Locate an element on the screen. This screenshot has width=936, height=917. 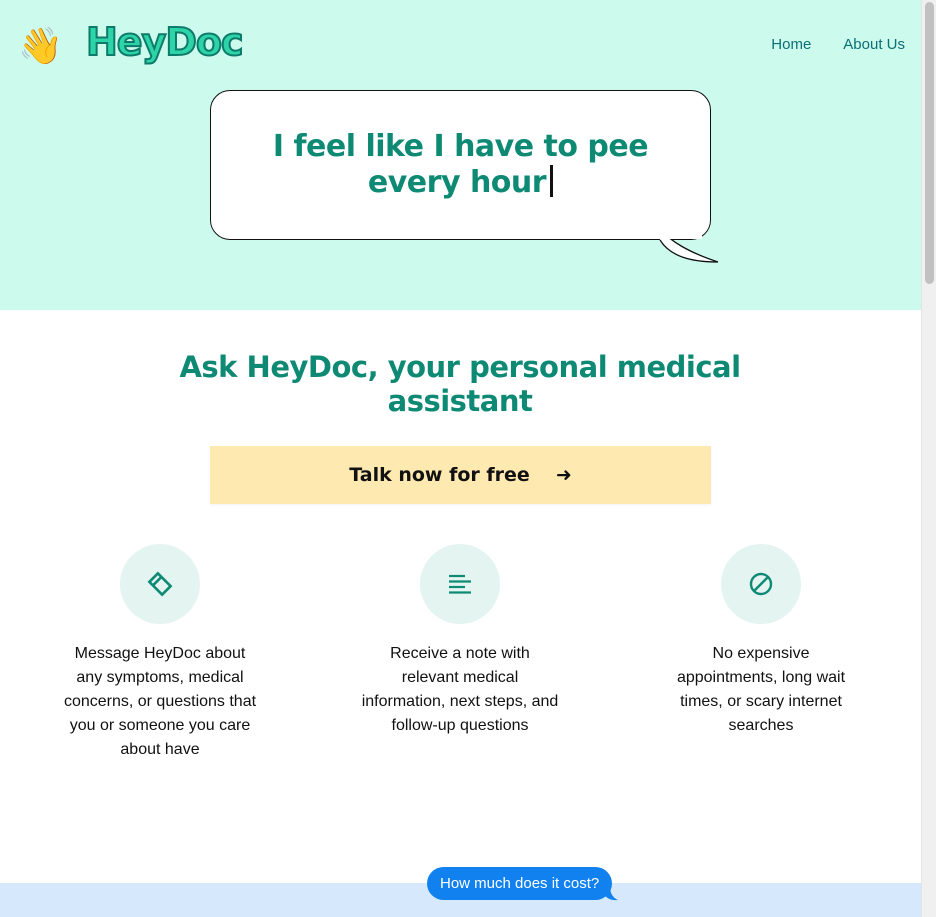
chat-bubble-pill: How much does it cost? is located at coordinates (520, 883).